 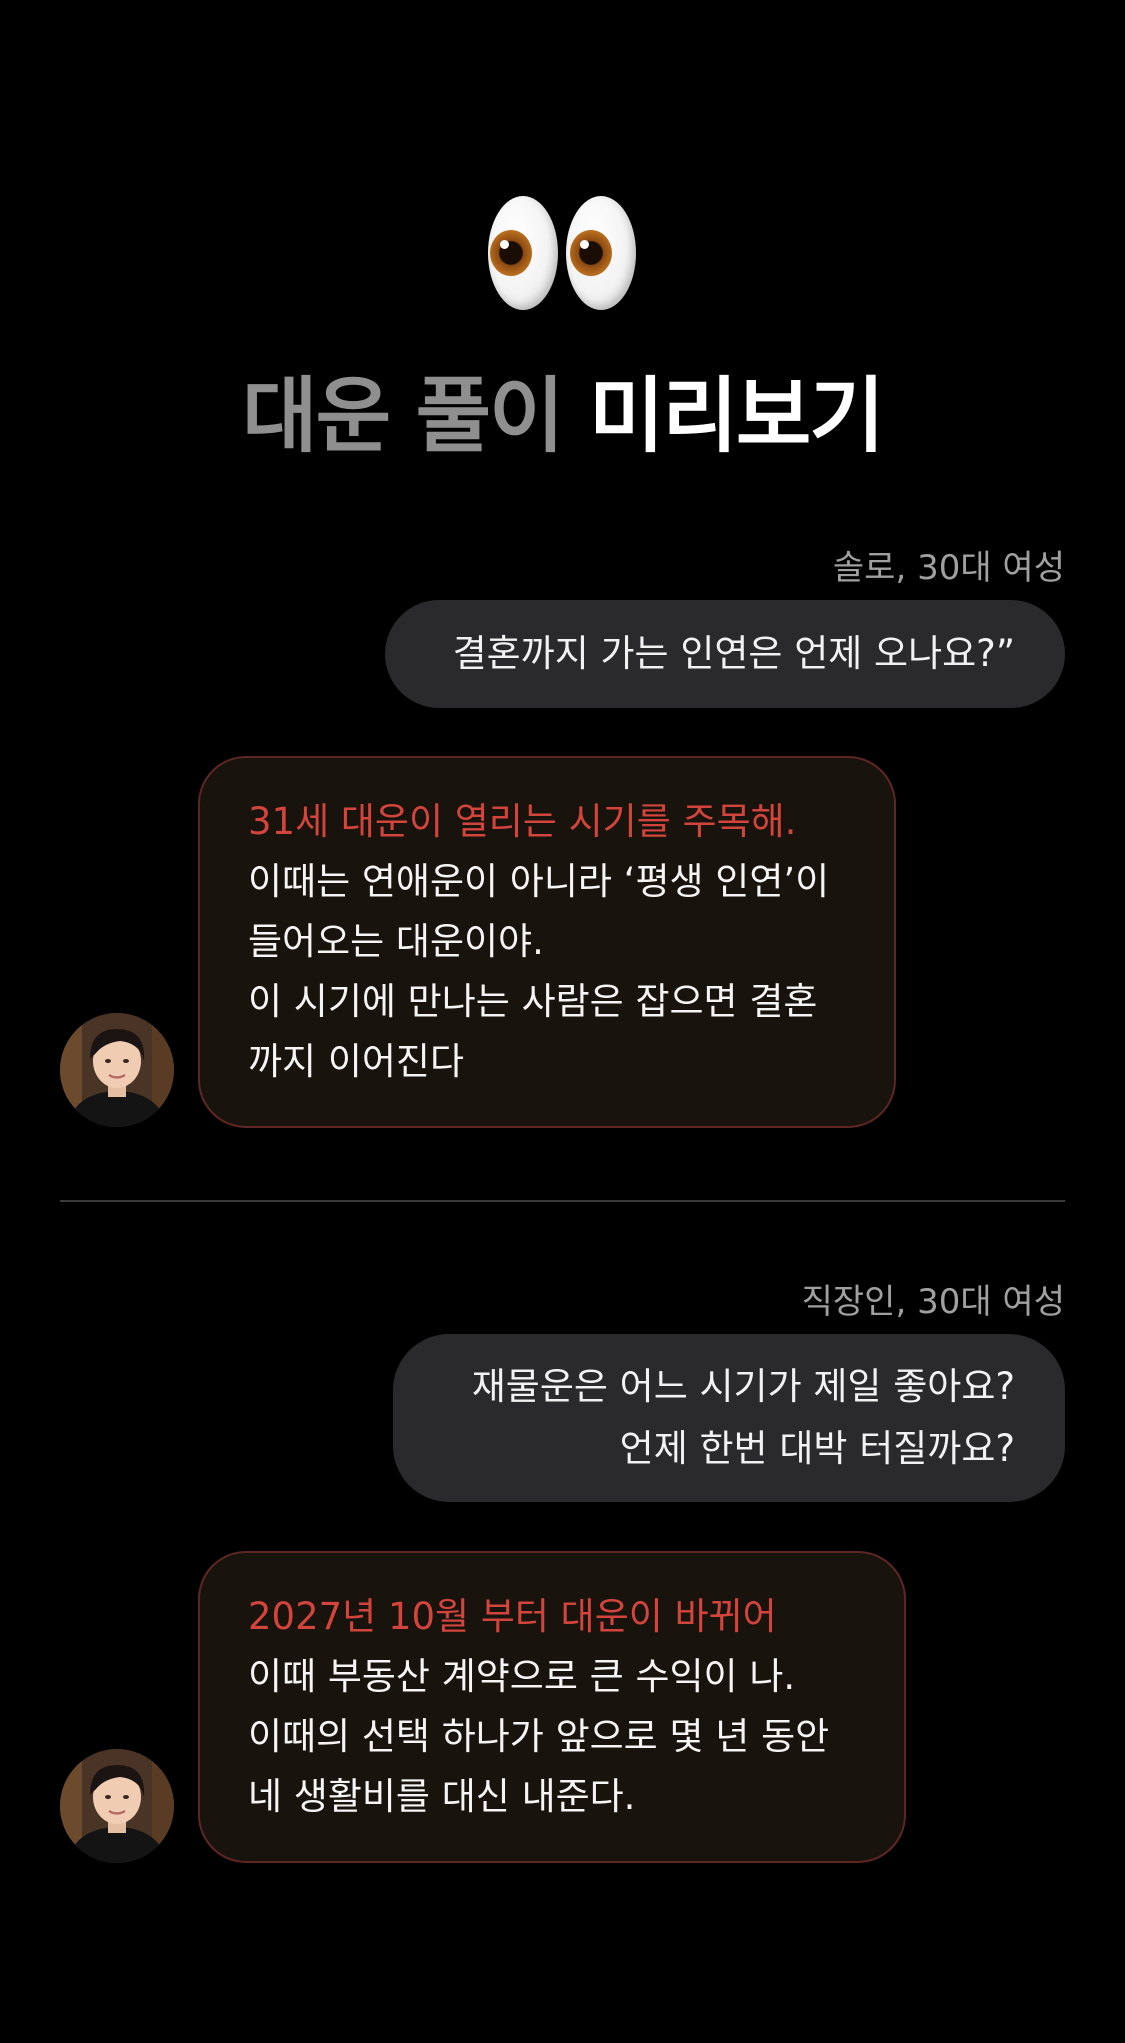 What do you see at coordinates (539, 881) in the screenshot?
I see `answer-line: 이때는 연애운이 아니라 ‘평생 인연’이` at bounding box center [539, 881].